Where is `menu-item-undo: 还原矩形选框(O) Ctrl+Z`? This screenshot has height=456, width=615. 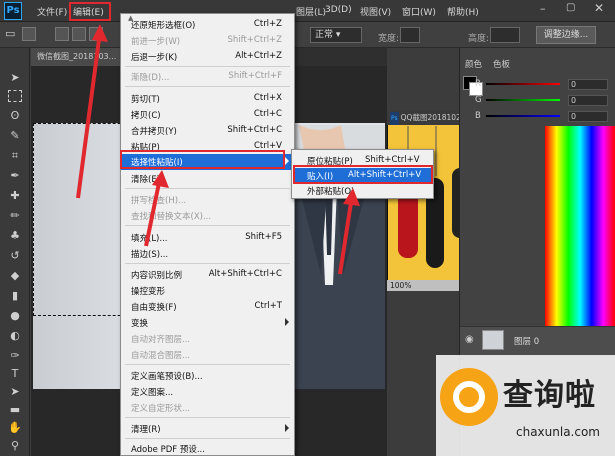 menu-item-undo: 还原矩形选框(O) Ctrl+Z is located at coordinates (207, 24).